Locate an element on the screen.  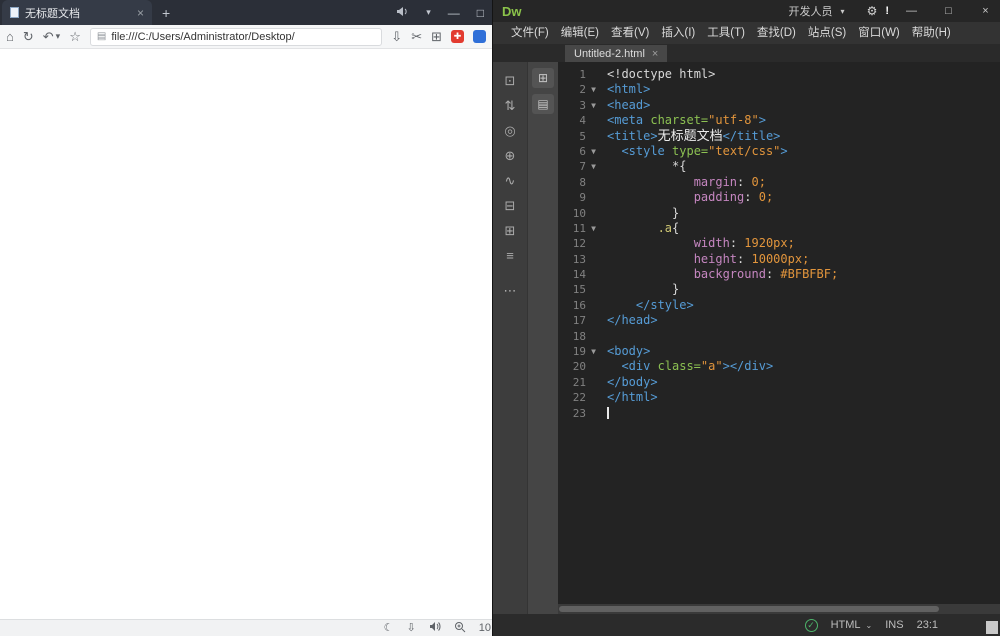
code-line: 23 is located at coordinates (779, 413).